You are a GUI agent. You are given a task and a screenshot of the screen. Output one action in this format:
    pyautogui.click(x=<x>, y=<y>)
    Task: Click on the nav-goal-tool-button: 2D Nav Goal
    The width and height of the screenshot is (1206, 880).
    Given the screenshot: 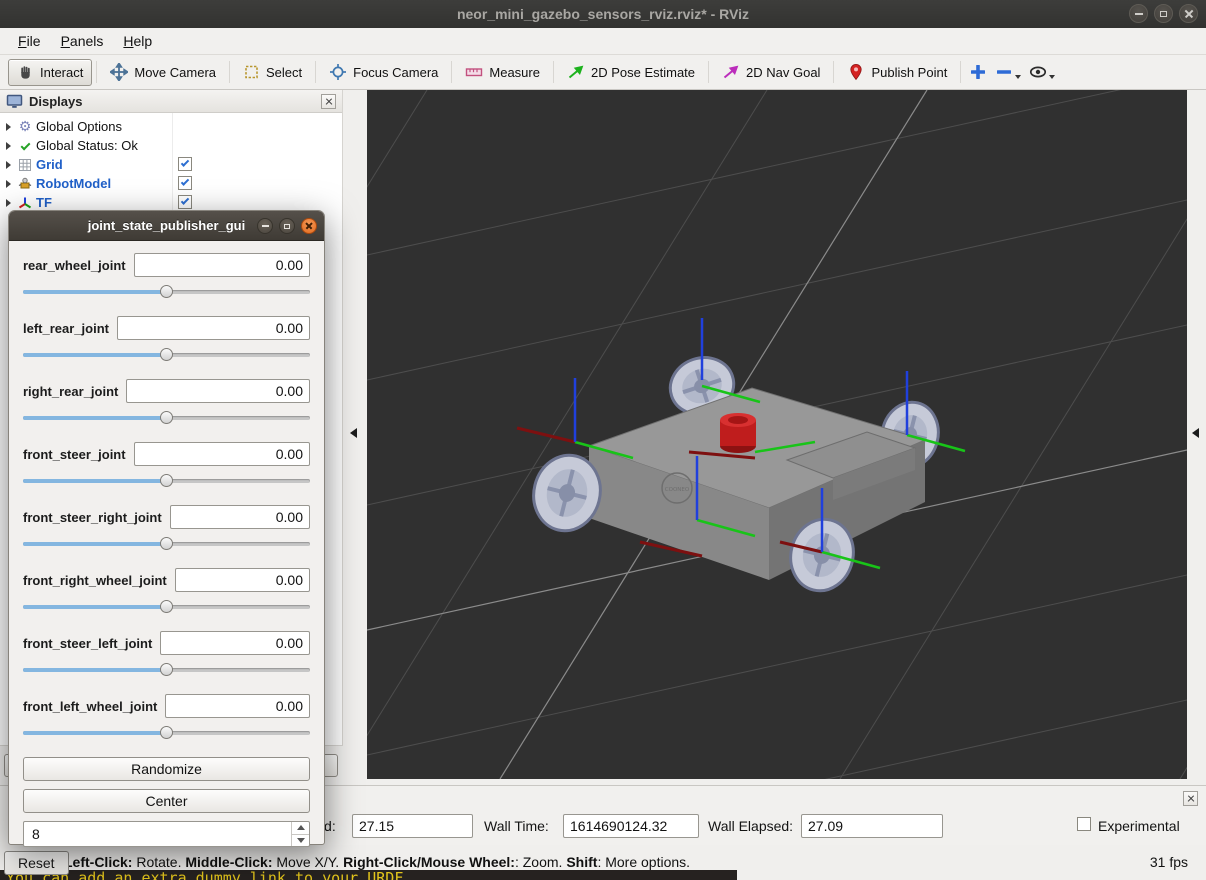 What is the action you would take?
    pyautogui.click(x=771, y=72)
    